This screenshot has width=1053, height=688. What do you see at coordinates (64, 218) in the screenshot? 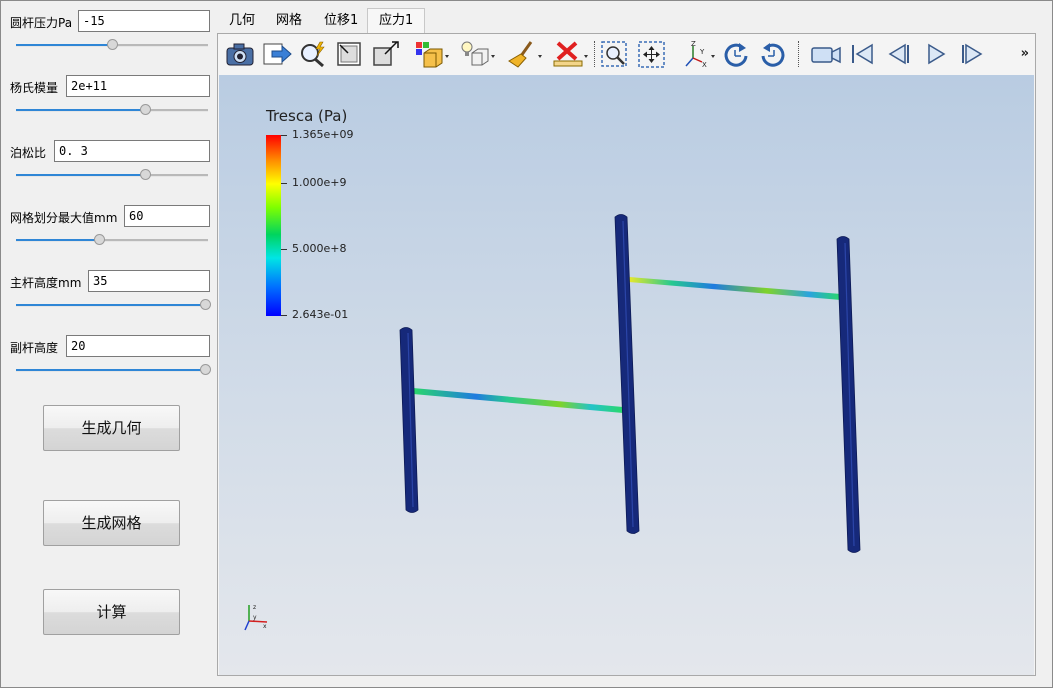
I see `mesh-max-size-label: 网格划分最大值mm` at bounding box center [64, 218].